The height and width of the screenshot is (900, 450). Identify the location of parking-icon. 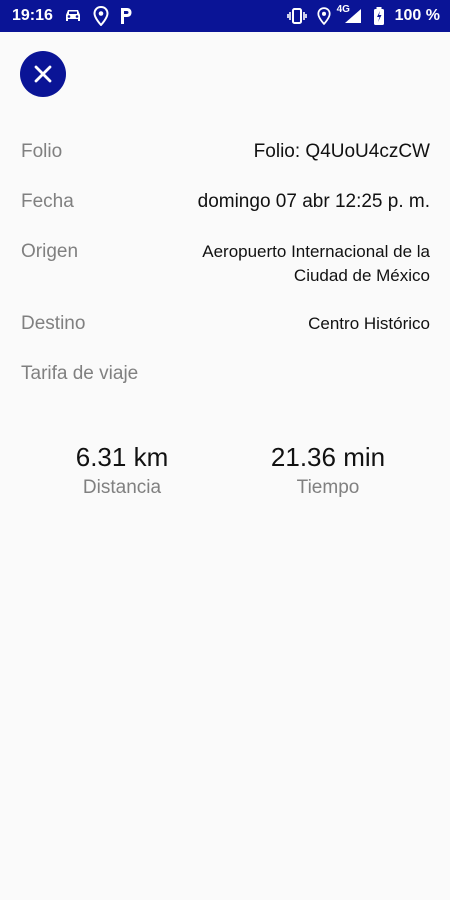
(126, 16).